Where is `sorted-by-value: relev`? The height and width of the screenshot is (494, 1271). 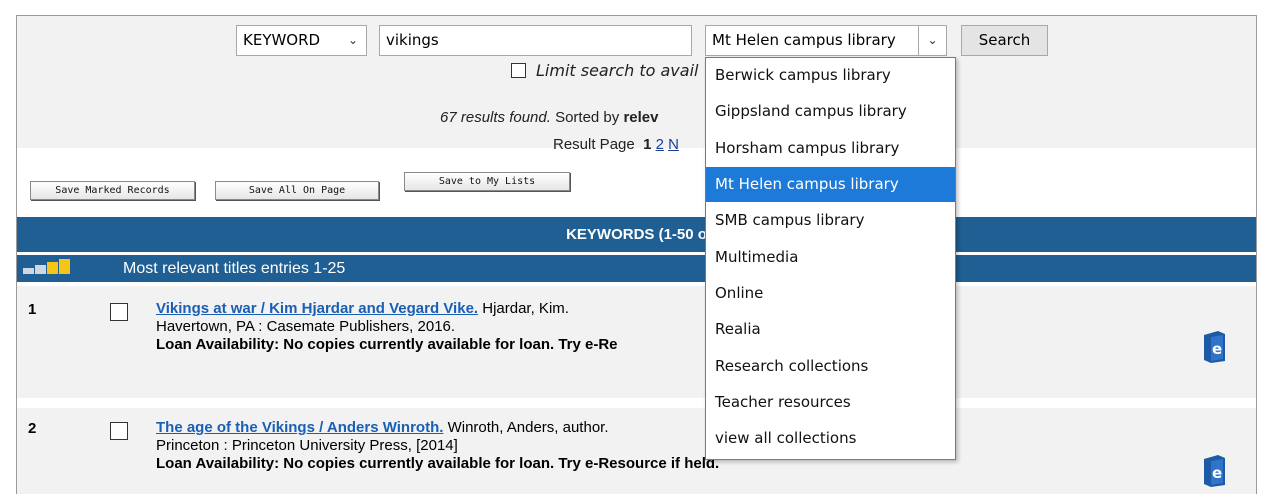
sorted-by-value: relev is located at coordinates (641, 117).